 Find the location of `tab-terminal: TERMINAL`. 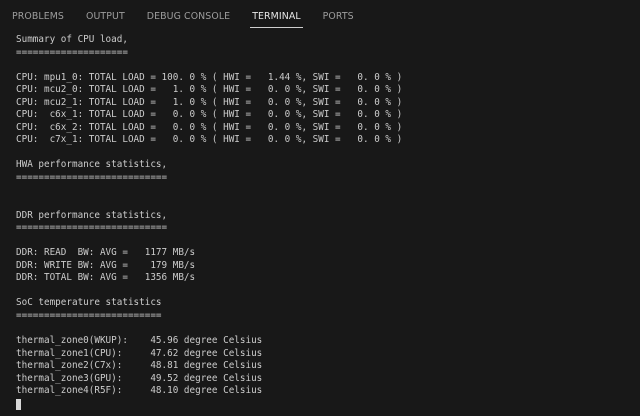

tab-terminal: TERMINAL is located at coordinates (276, 15).